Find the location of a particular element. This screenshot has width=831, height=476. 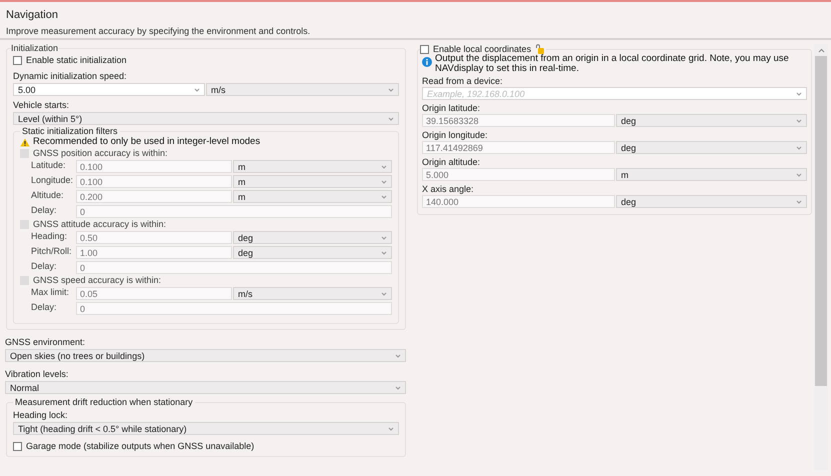

field-label: Longitude: is located at coordinates (52, 180).